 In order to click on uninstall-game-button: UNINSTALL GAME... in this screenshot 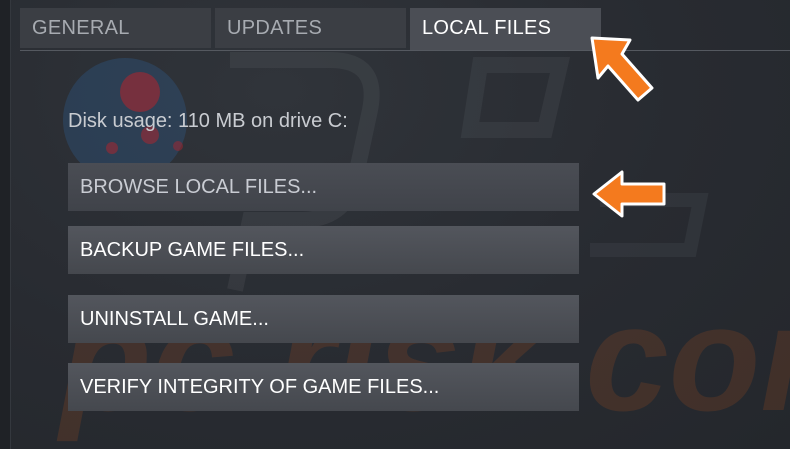, I will do `click(323, 319)`.